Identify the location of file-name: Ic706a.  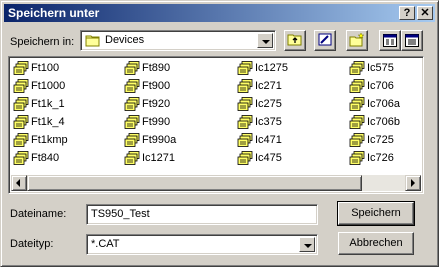
(384, 104).